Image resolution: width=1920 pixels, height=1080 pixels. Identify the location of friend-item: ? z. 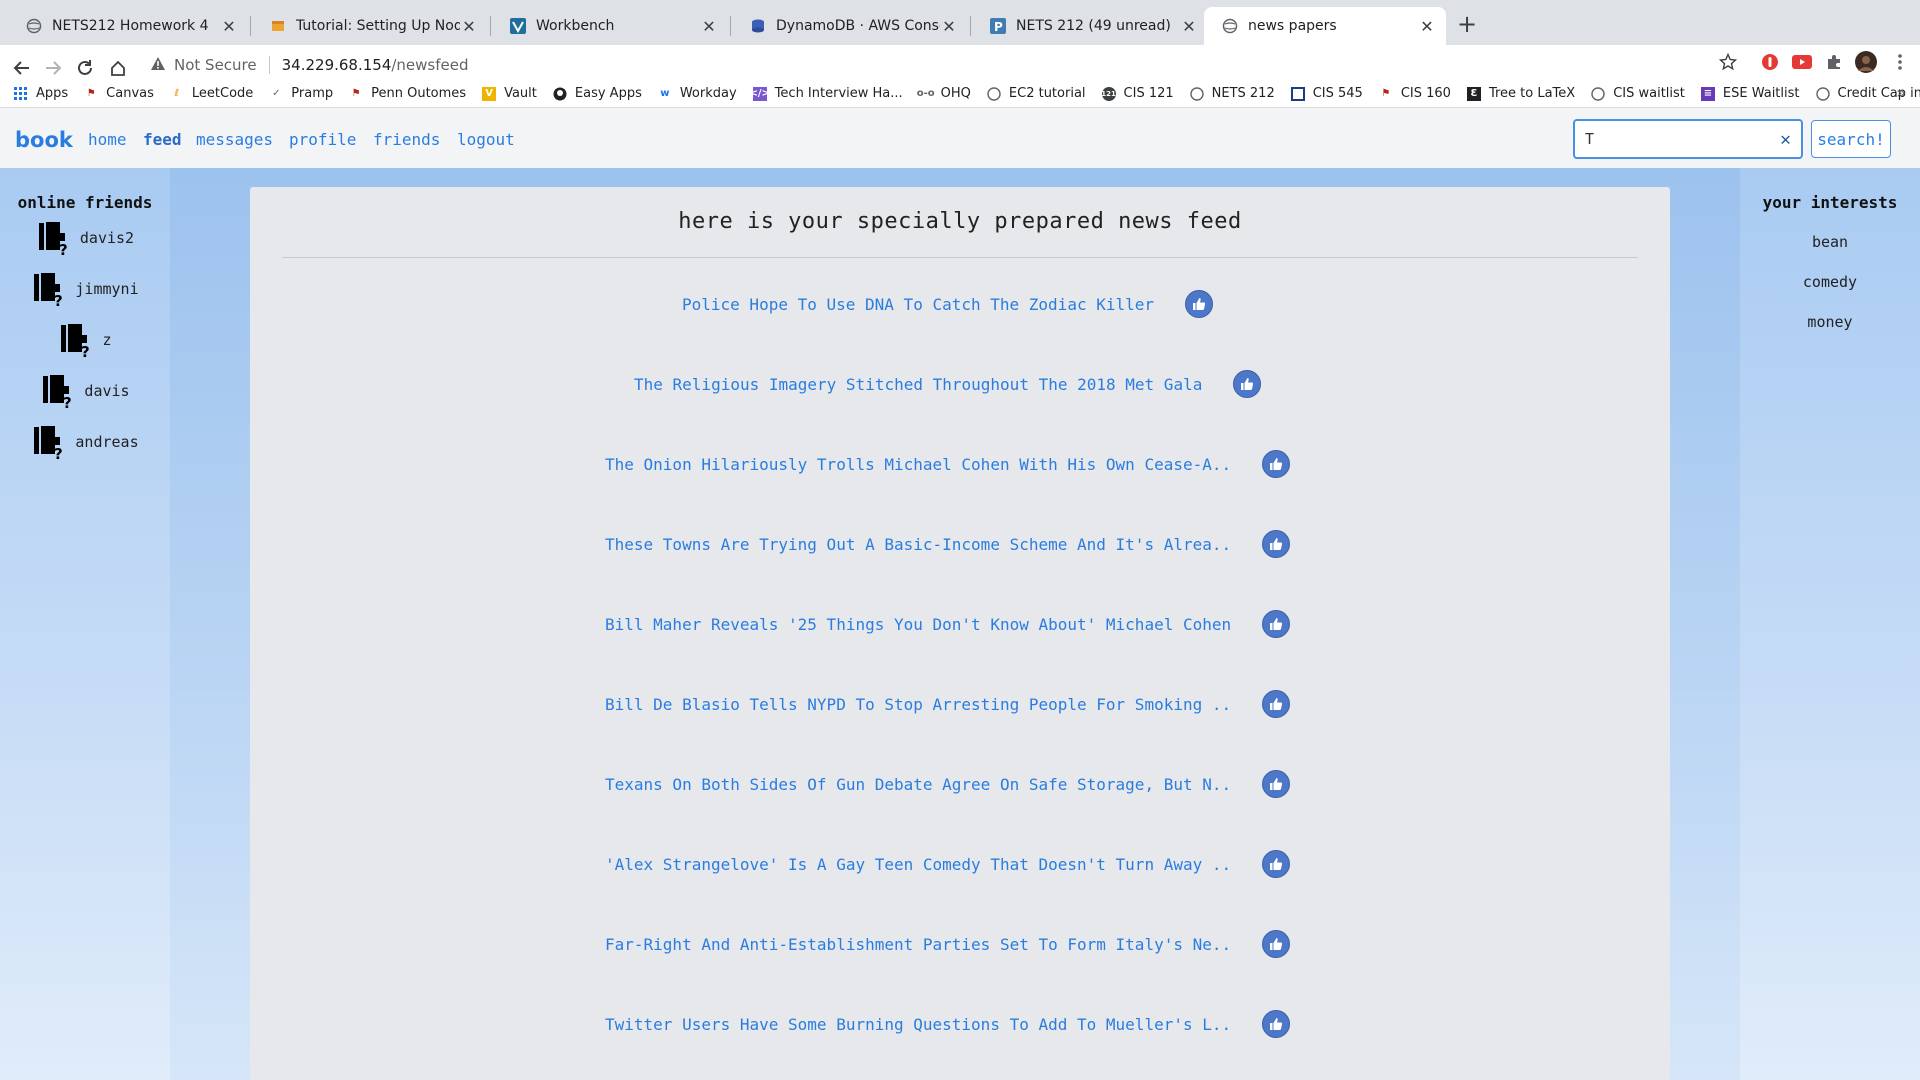
(85, 340).